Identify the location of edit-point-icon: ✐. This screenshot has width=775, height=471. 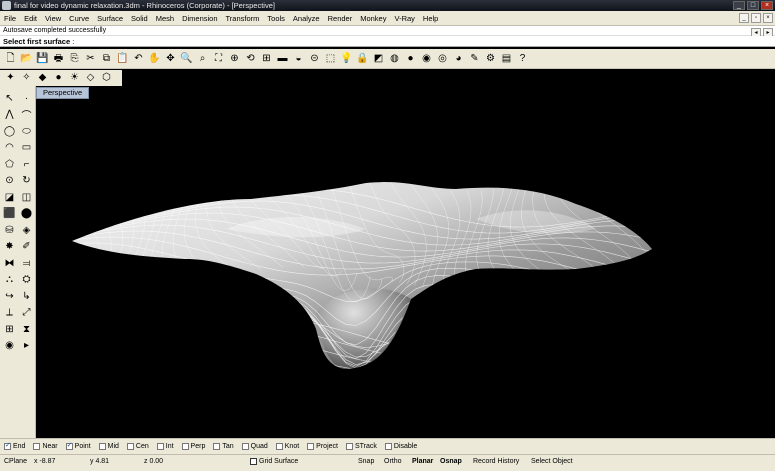
(26, 247).